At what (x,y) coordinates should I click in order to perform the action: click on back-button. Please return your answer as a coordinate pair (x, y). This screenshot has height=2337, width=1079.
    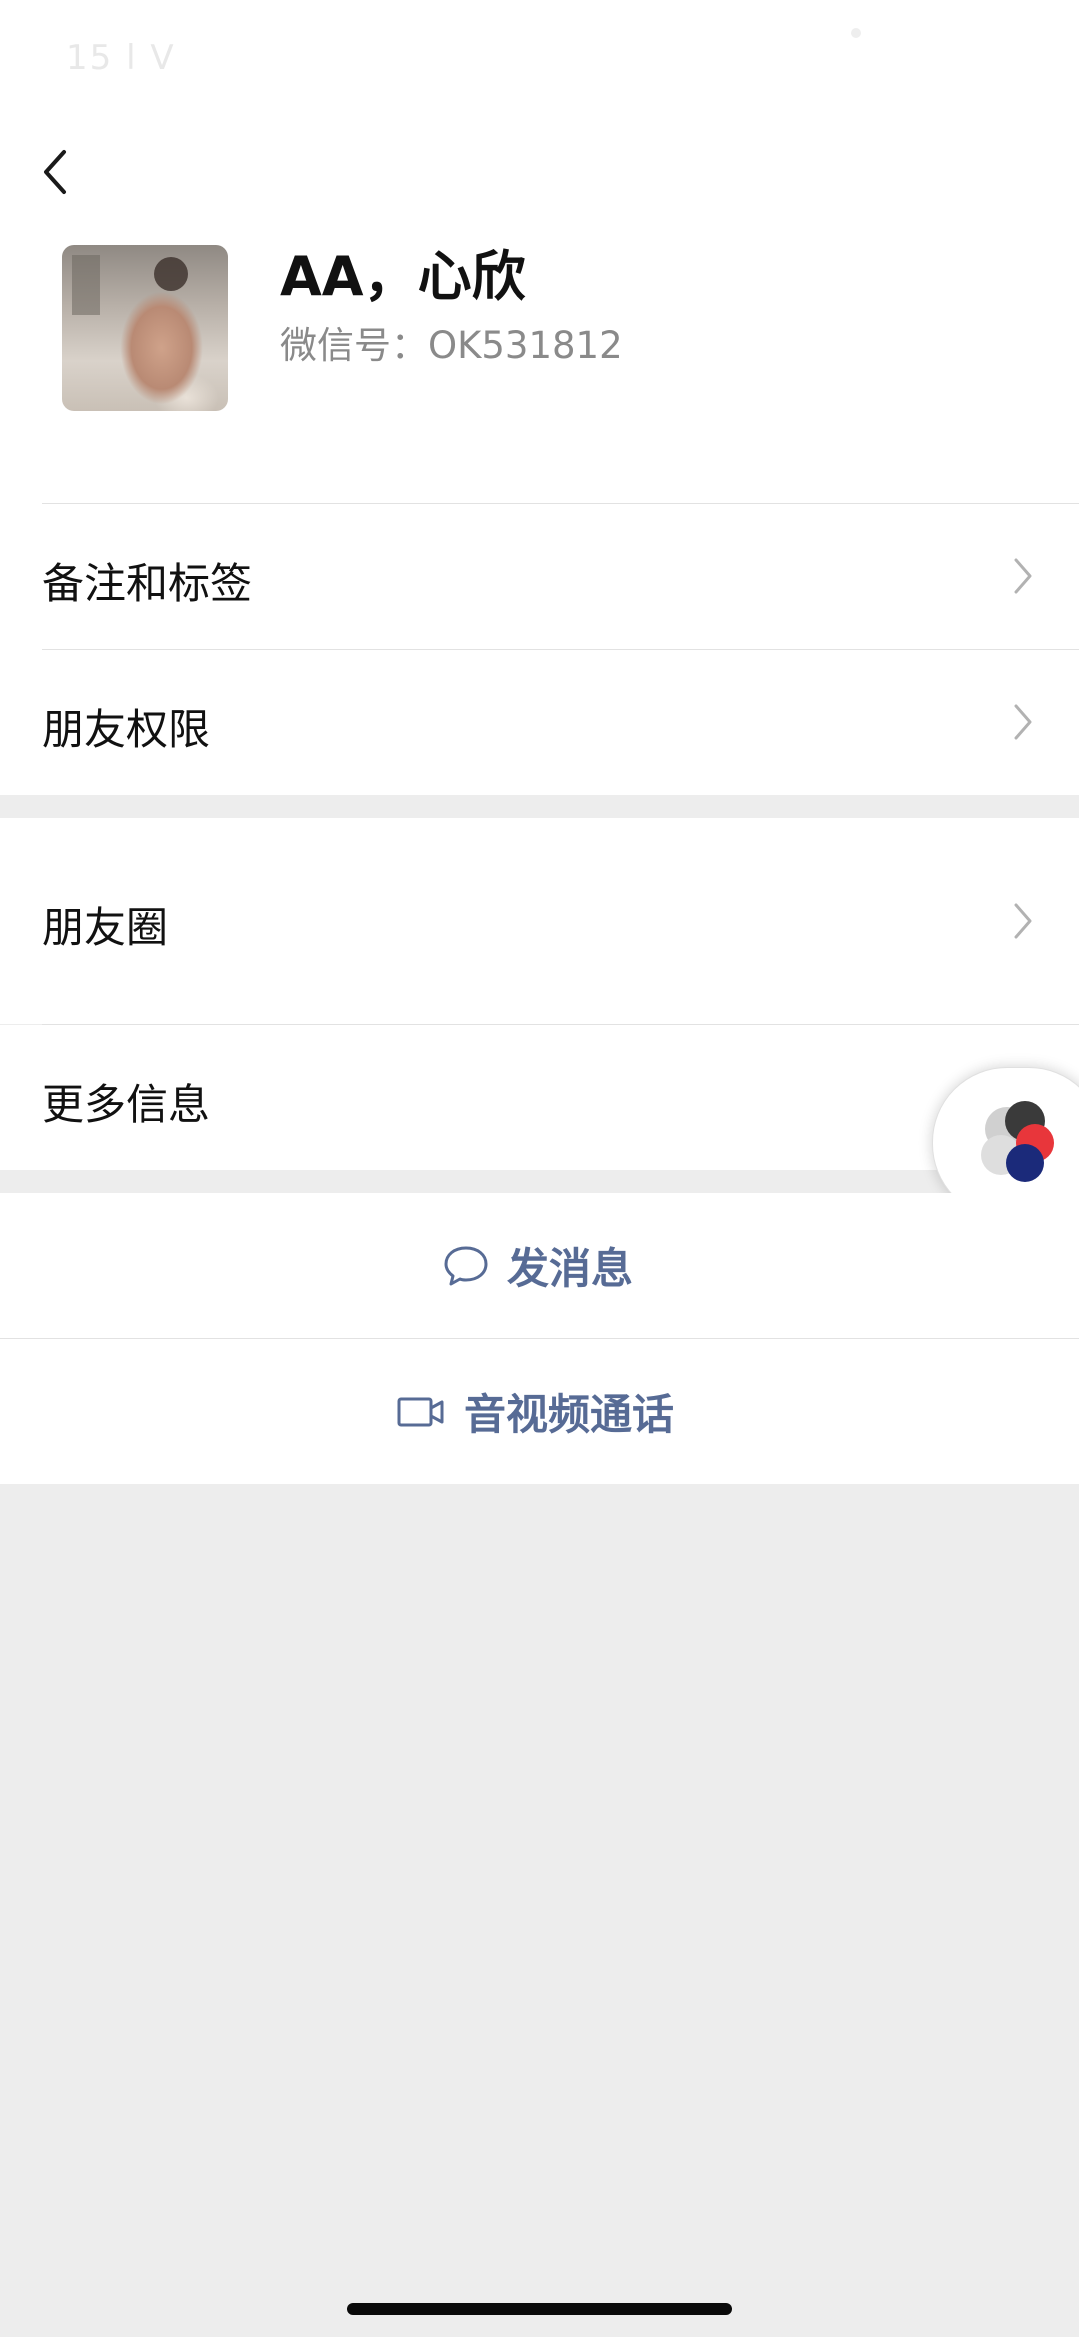
    Looking at the image, I should click on (60, 170).